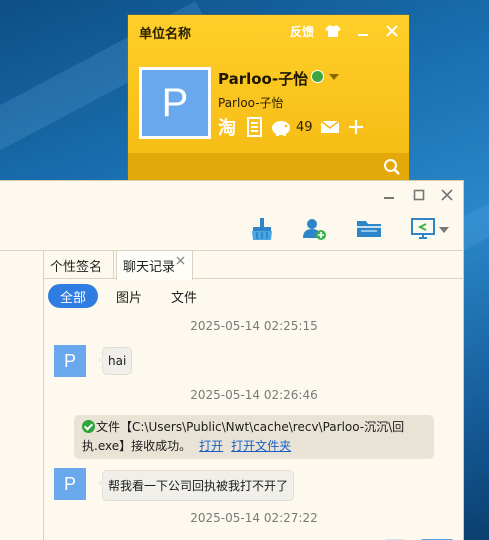  I want to click on message-bubble: hai, so click(114, 361).